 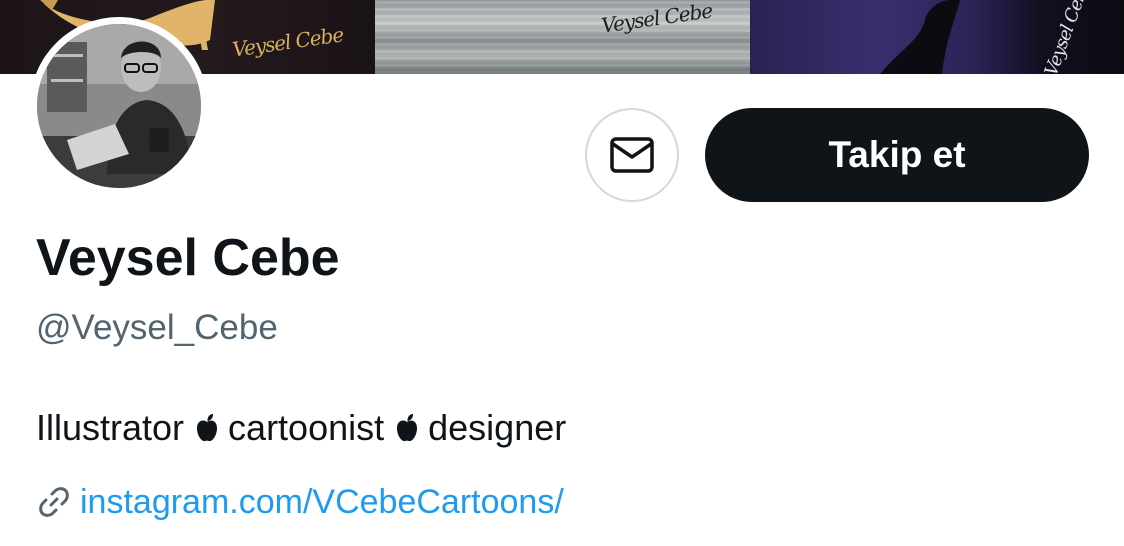 I want to click on message-button, so click(x=632, y=155).